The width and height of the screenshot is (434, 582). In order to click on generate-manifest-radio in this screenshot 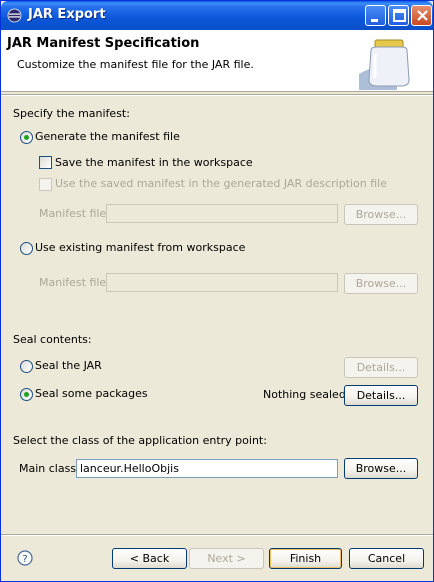, I will do `click(26, 137)`.